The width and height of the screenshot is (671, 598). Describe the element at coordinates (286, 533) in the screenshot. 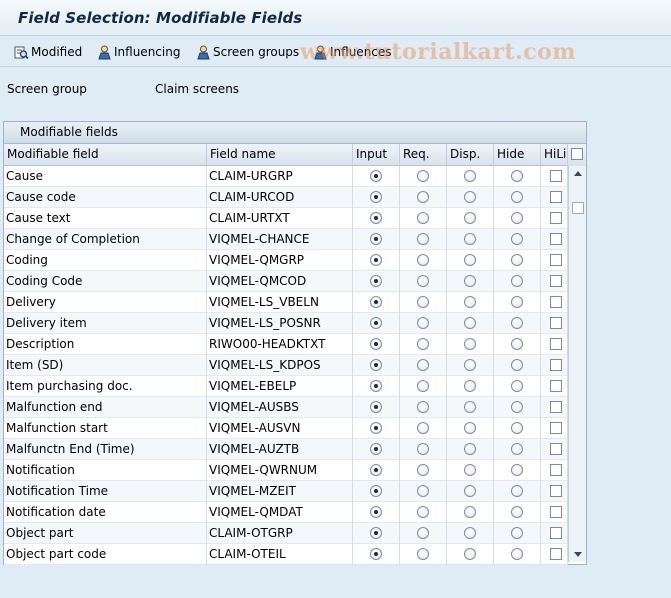

I see `table-row: Object part CLAIM-OTGRP` at that location.